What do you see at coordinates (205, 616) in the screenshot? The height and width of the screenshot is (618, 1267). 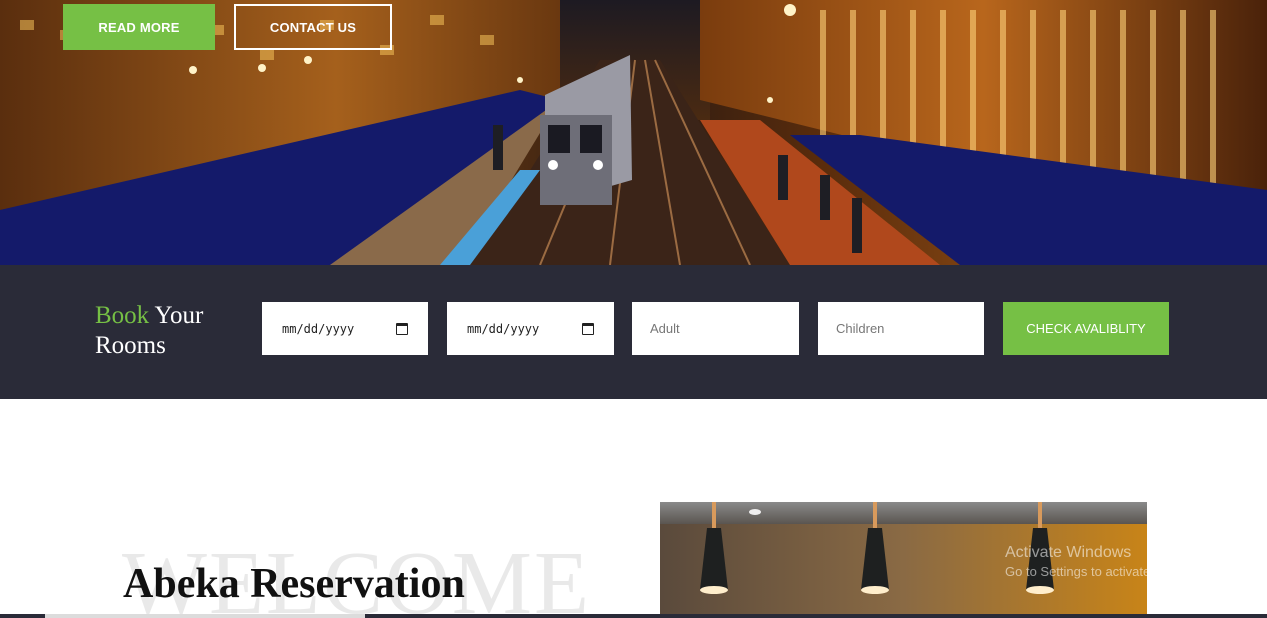 I see `scrollbar-thumb` at bounding box center [205, 616].